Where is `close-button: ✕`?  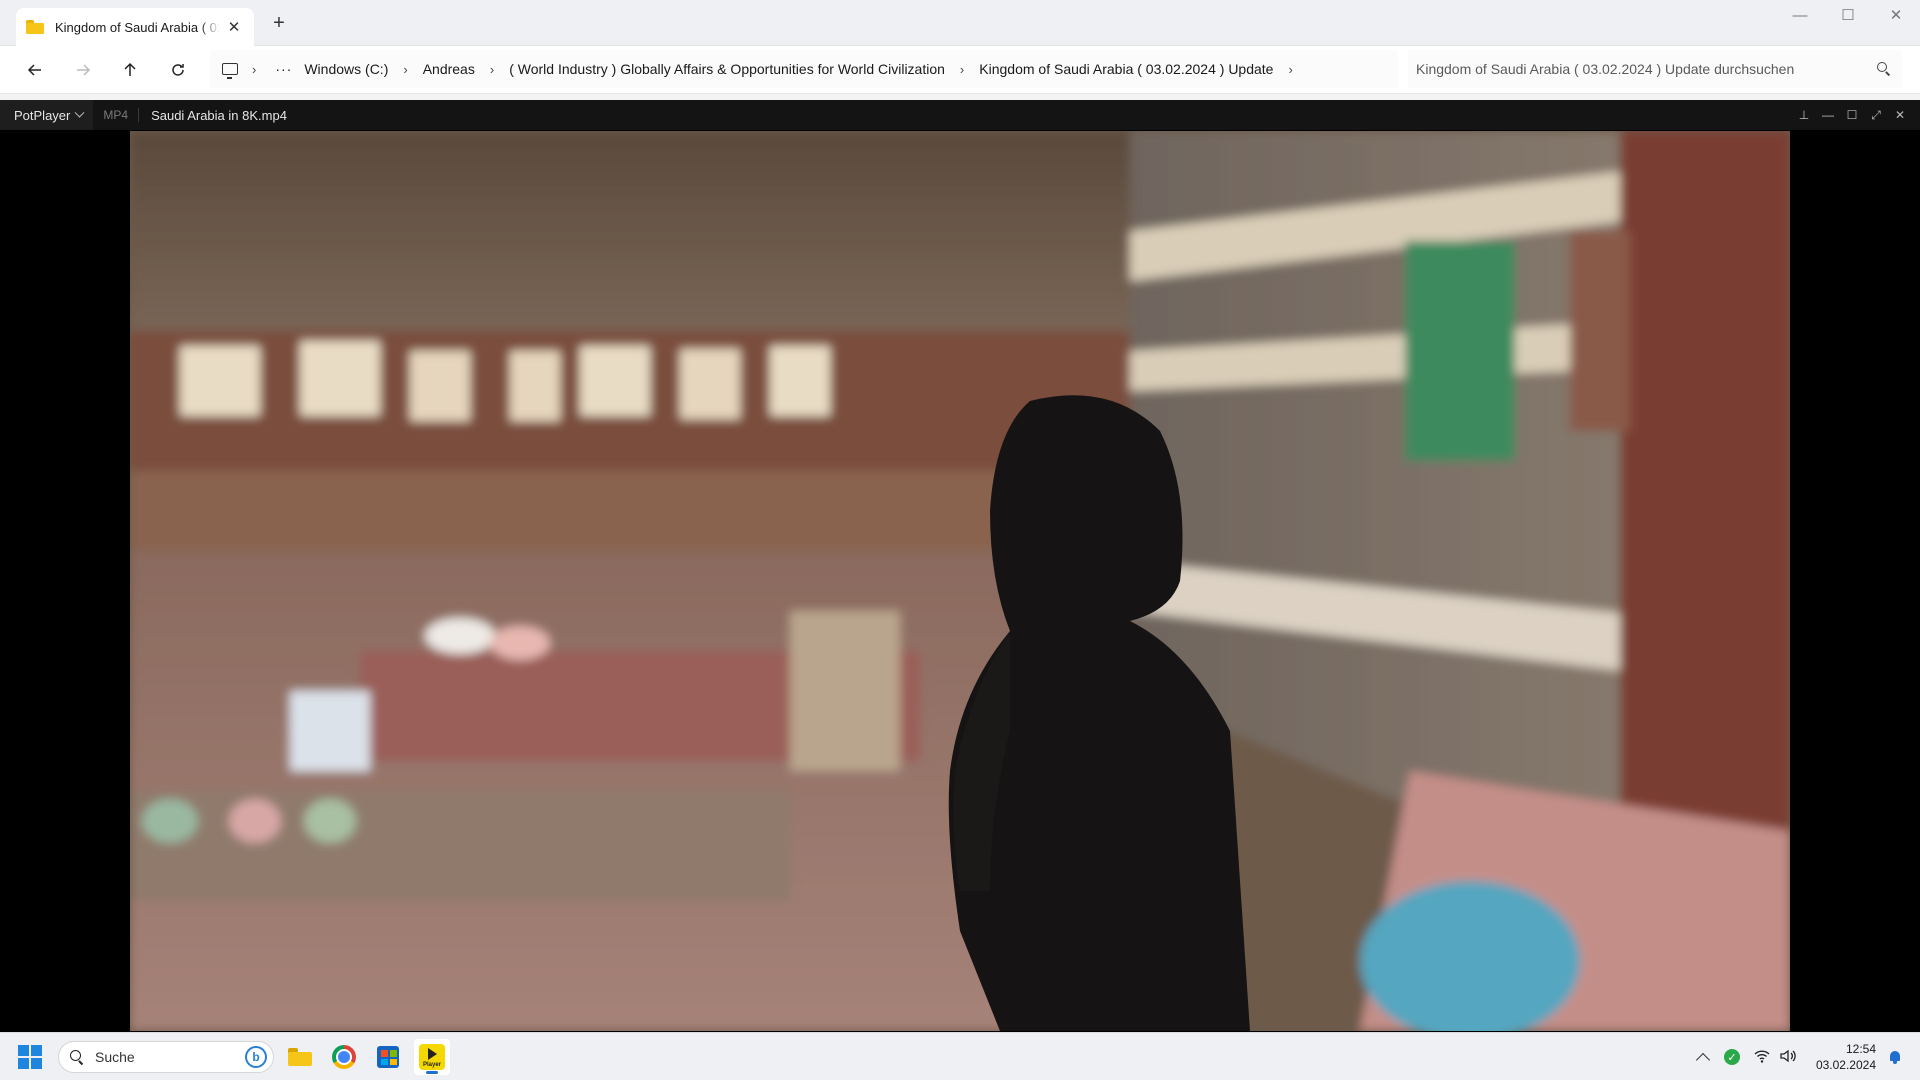
close-button: ✕ is located at coordinates (1900, 115).